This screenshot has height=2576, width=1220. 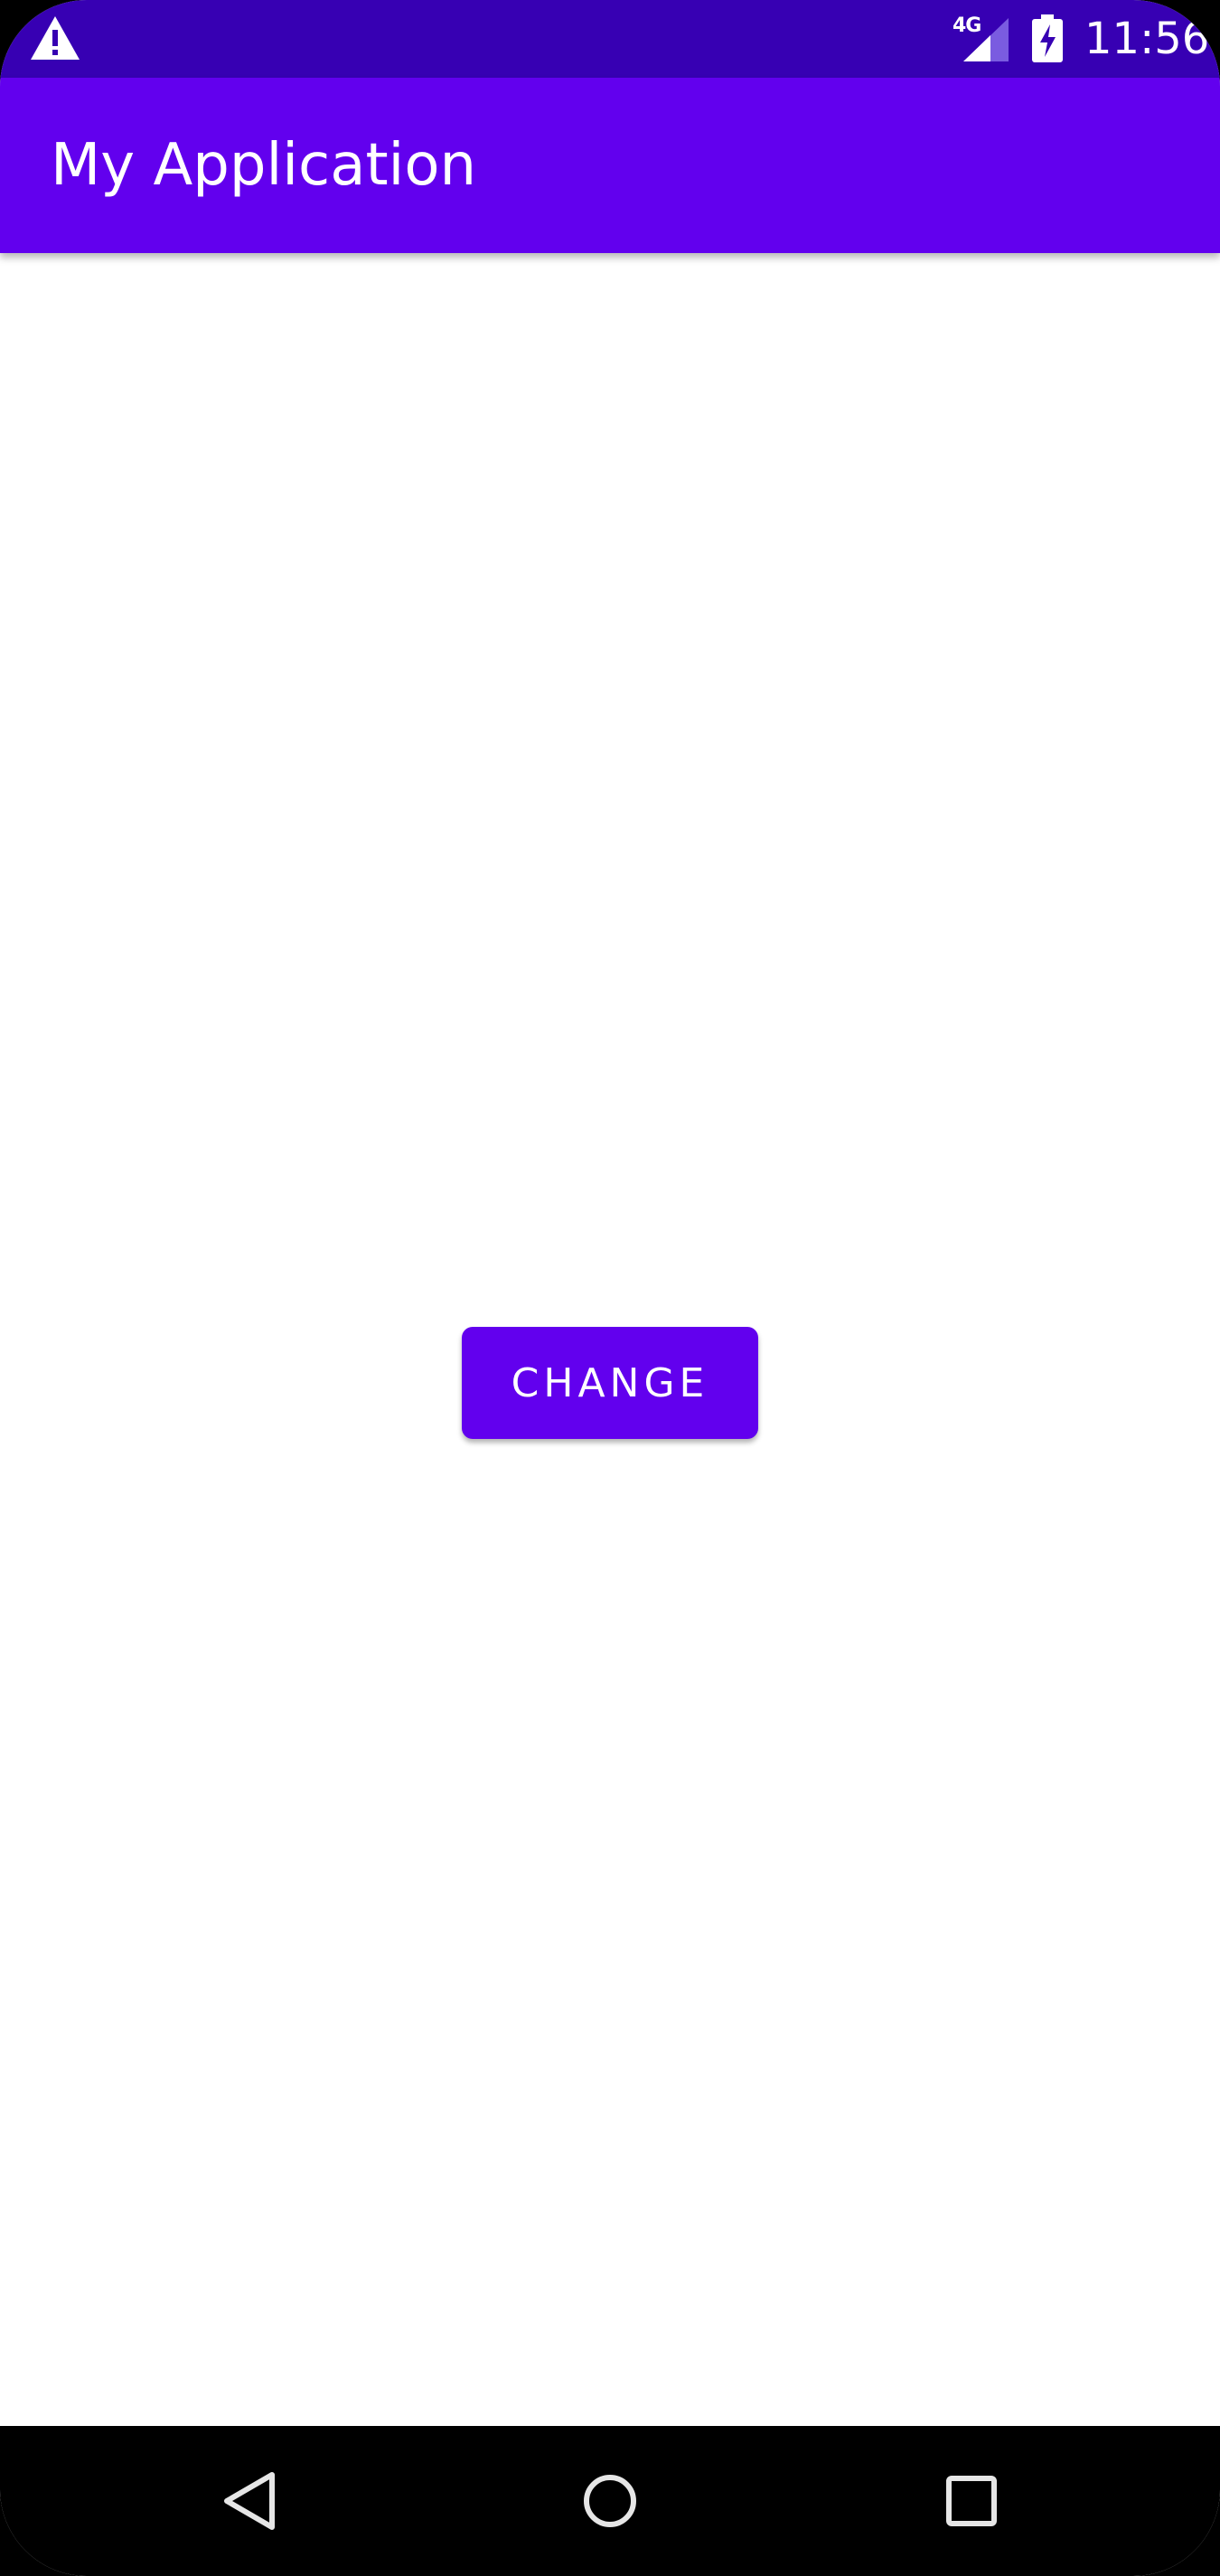 What do you see at coordinates (264, 165) in the screenshot?
I see `app-title: My Application` at bounding box center [264, 165].